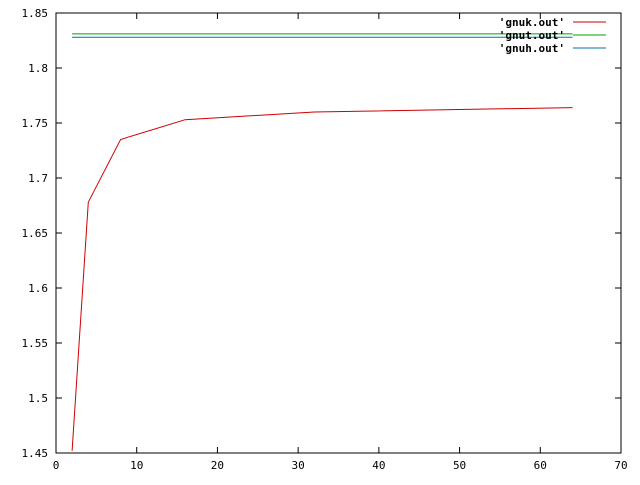 The height and width of the screenshot is (485, 640). Describe the element at coordinates (532, 35) in the screenshot. I see `legend-label: 'gnut.out'` at that location.